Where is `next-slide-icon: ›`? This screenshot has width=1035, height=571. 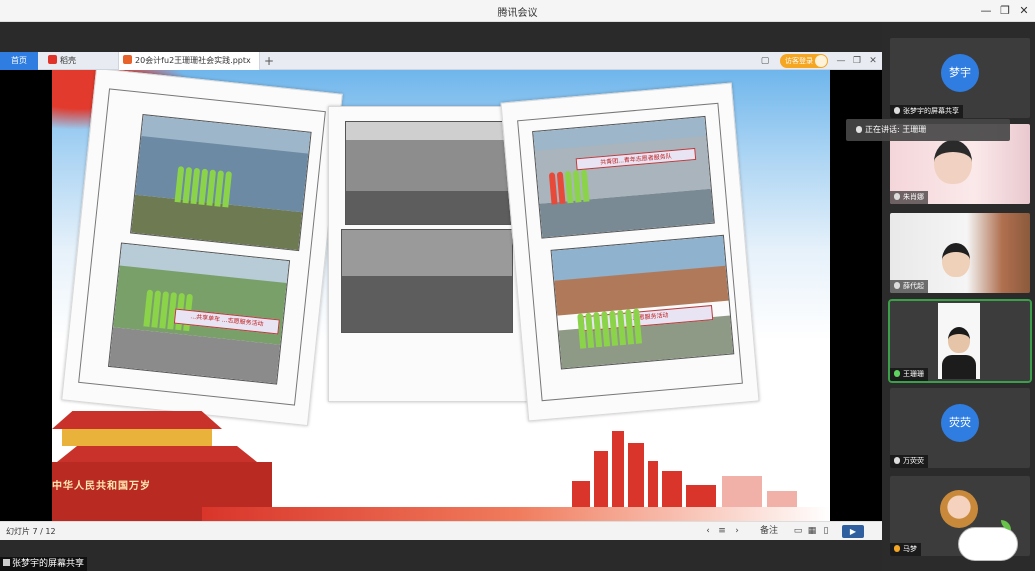 next-slide-icon: › is located at coordinates (737, 531).